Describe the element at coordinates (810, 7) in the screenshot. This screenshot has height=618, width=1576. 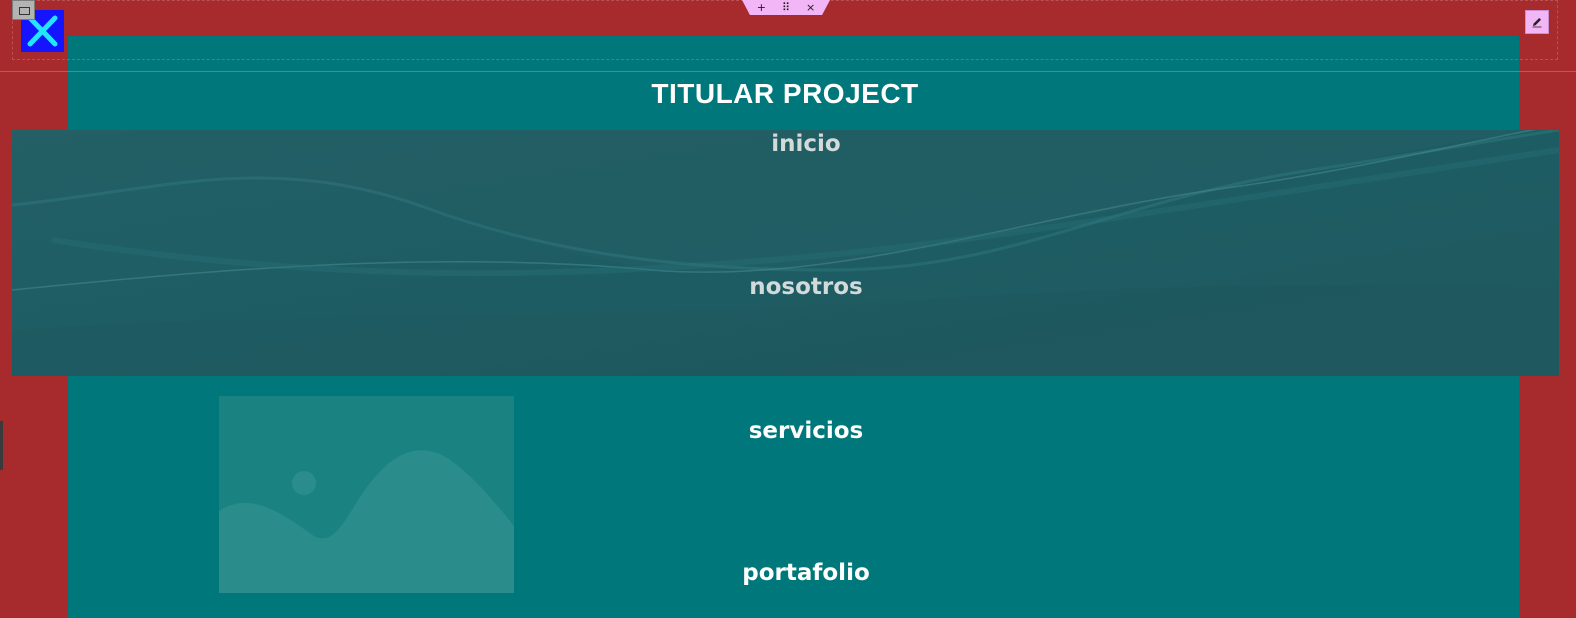
I see `remove-section-icon: ×` at that location.